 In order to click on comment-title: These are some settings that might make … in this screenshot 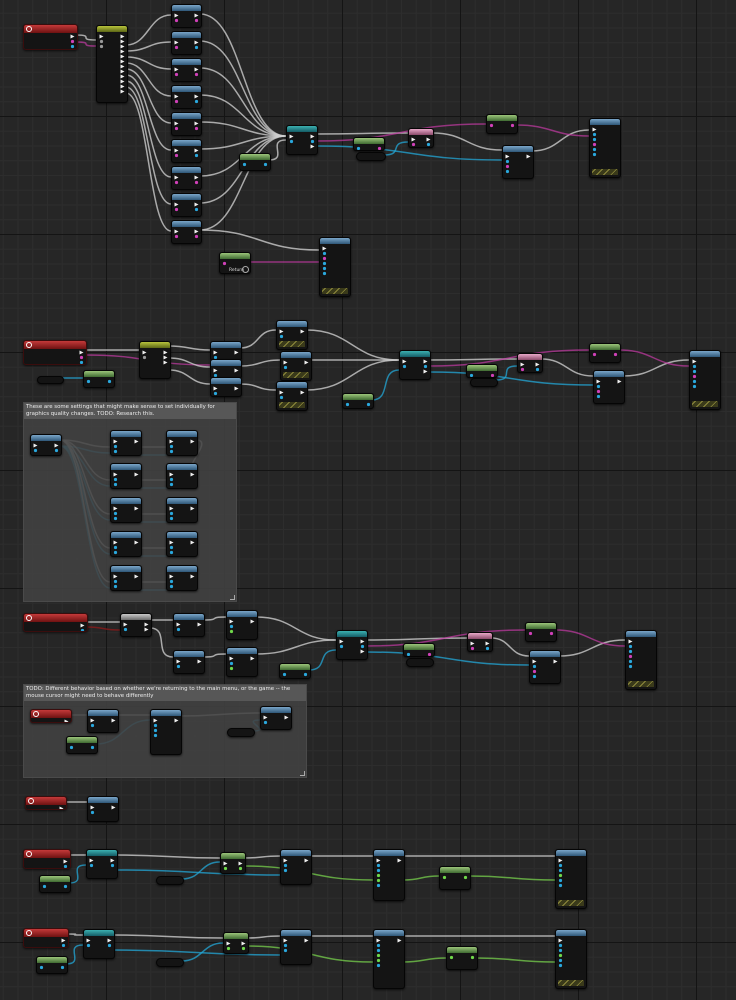, I will do `click(130, 411)`.